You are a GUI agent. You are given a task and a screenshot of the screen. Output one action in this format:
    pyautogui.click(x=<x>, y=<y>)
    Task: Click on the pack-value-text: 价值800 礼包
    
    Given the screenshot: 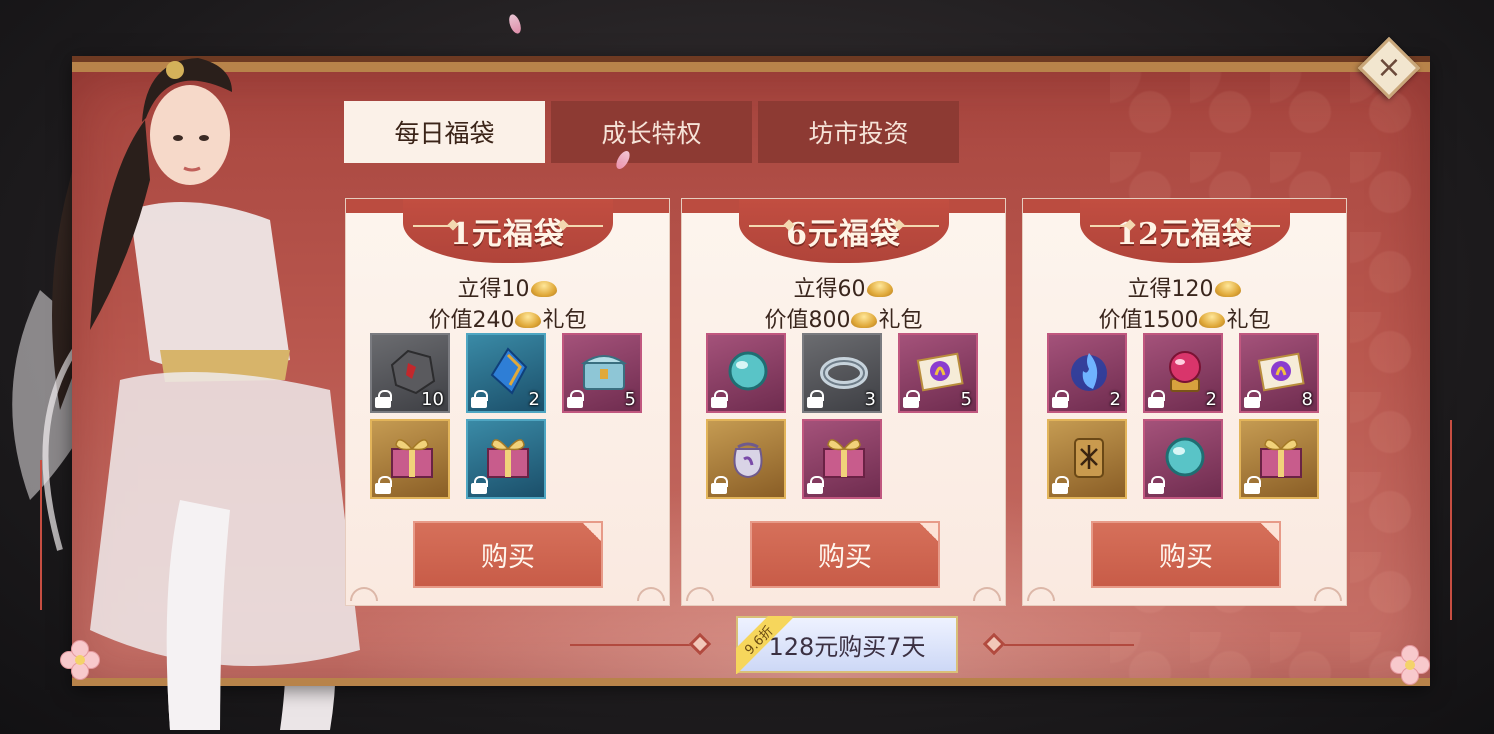 What is the action you would take?
    pyautogui.click(x=843, y=318)
    